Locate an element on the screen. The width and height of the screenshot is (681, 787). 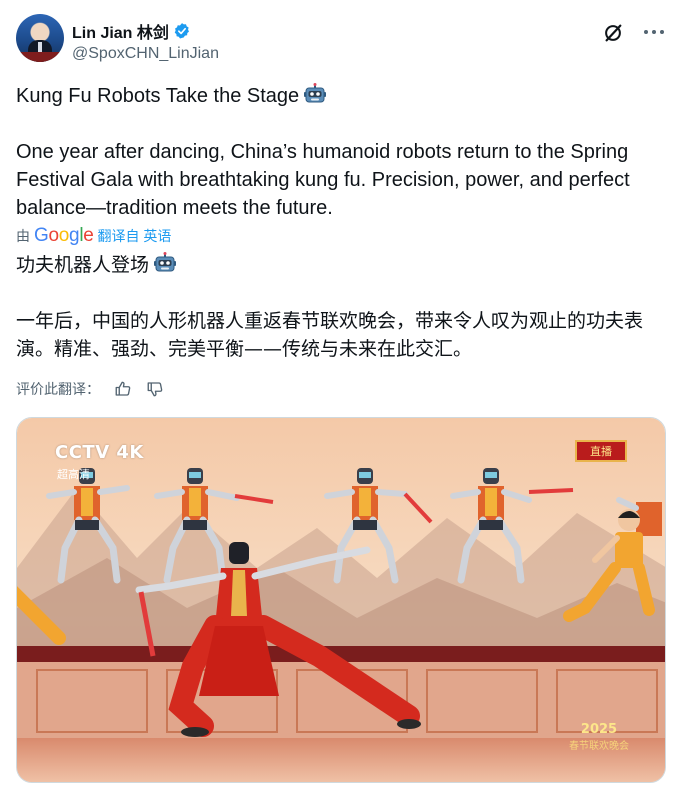
more-options-icon is located at coordinates (654, 33).